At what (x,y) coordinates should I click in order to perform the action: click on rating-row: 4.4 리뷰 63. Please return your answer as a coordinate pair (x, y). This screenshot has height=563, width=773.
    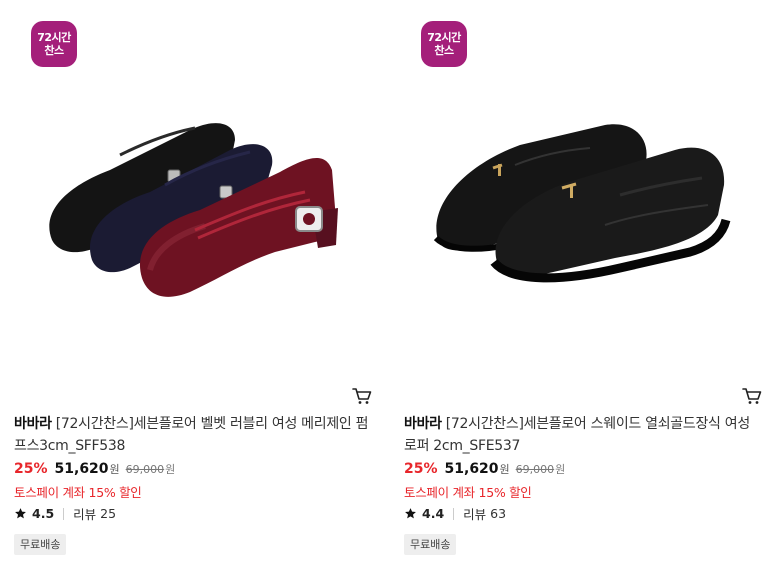
    Looking at the image, I should click on (455, 513).